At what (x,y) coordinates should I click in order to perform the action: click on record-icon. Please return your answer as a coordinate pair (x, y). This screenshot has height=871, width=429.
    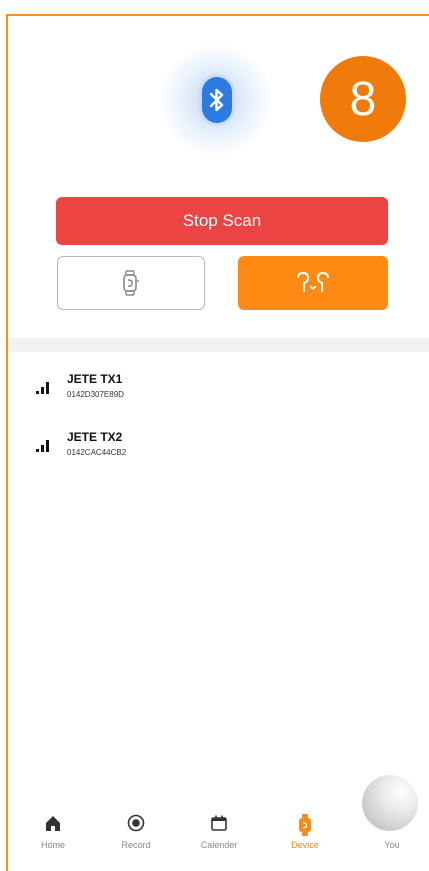
    Looking at the image, I should click on (136, 823).